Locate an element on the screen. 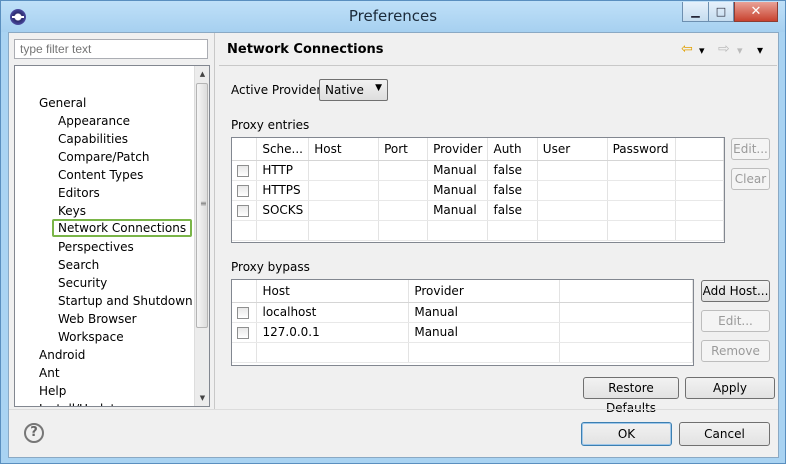 Image resolution: width=786 pixels, height=464 pixels. scrollbar-thumb: ≡ is located at coordinates (202, 205).